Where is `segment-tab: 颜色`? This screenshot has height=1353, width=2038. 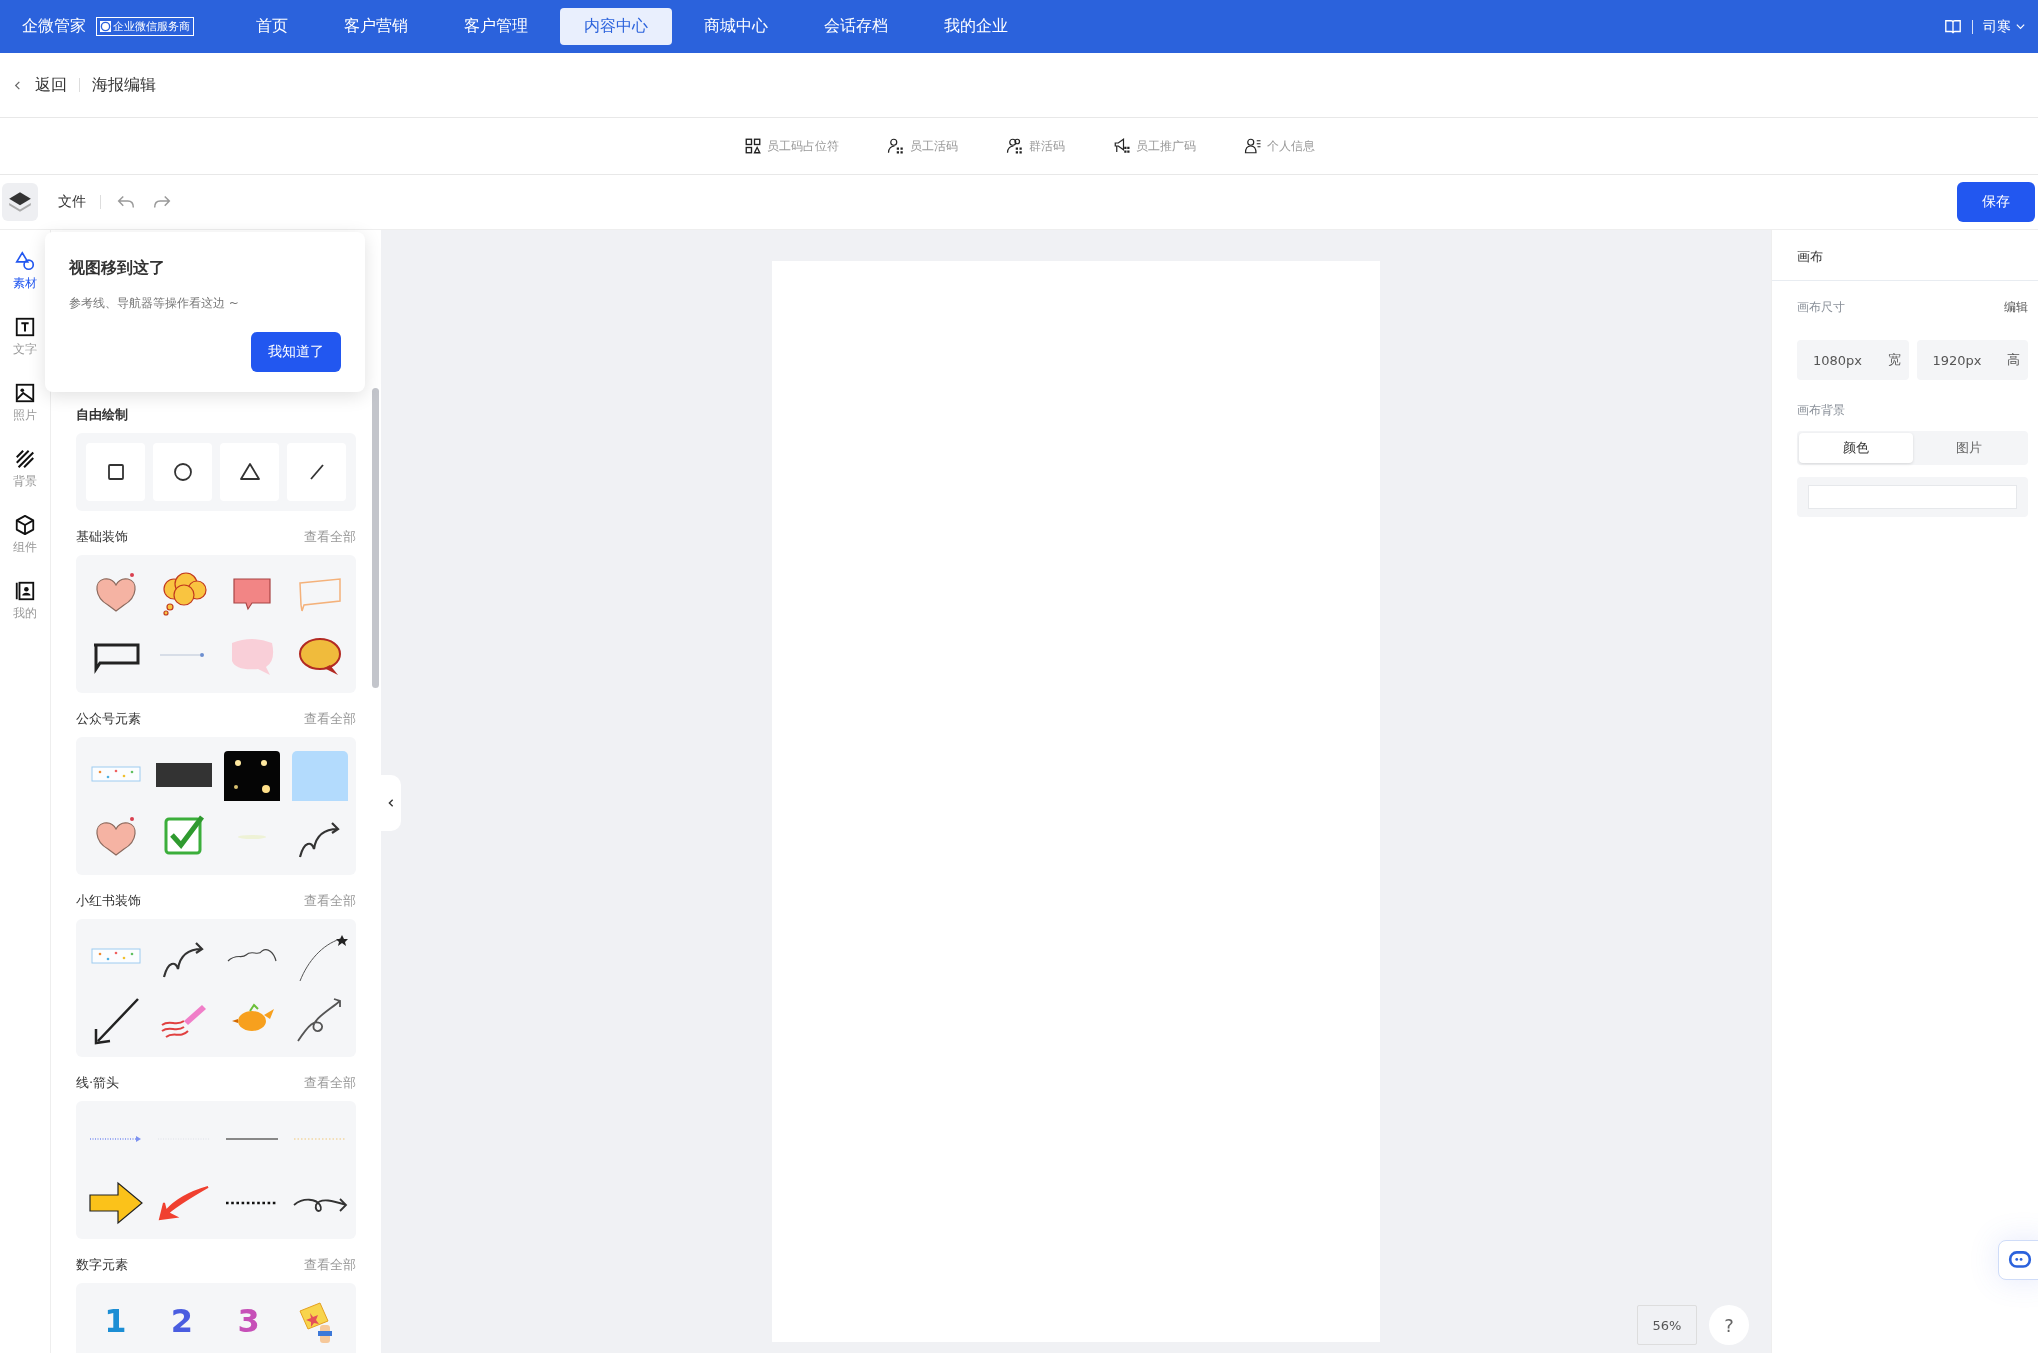
segment-tab: 颜色 is located at coordinates (1856, 448).